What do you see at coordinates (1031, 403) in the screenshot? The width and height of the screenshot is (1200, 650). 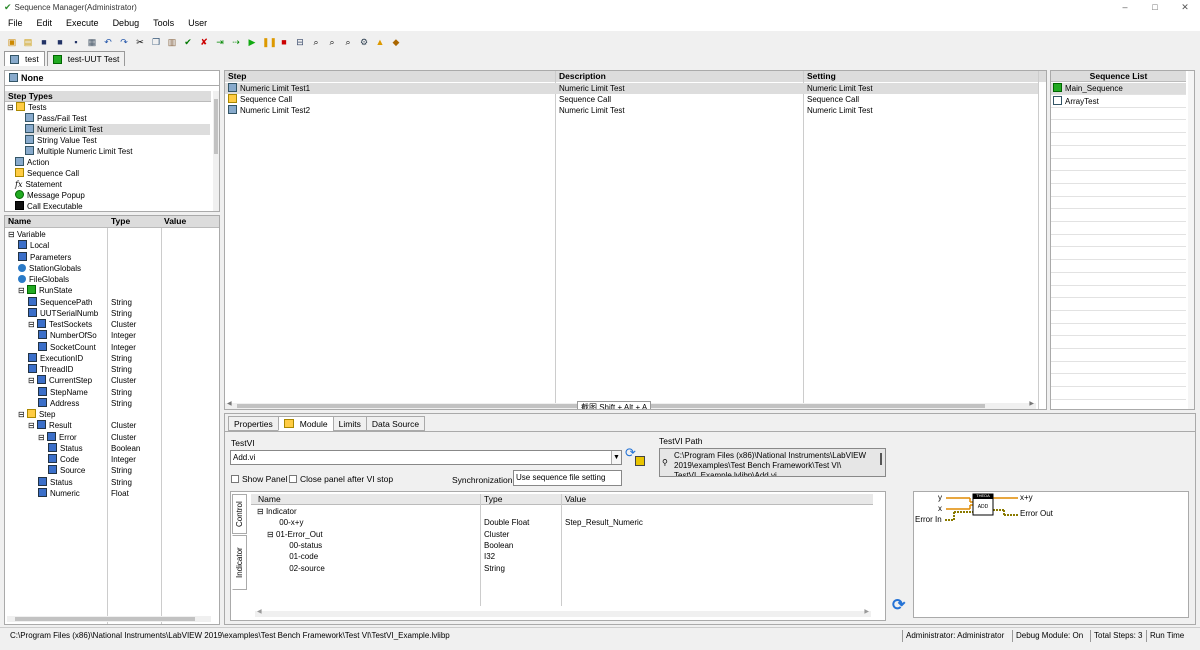 I see `scroll-right-icon: ▶` at bounding box center [1031, 403].